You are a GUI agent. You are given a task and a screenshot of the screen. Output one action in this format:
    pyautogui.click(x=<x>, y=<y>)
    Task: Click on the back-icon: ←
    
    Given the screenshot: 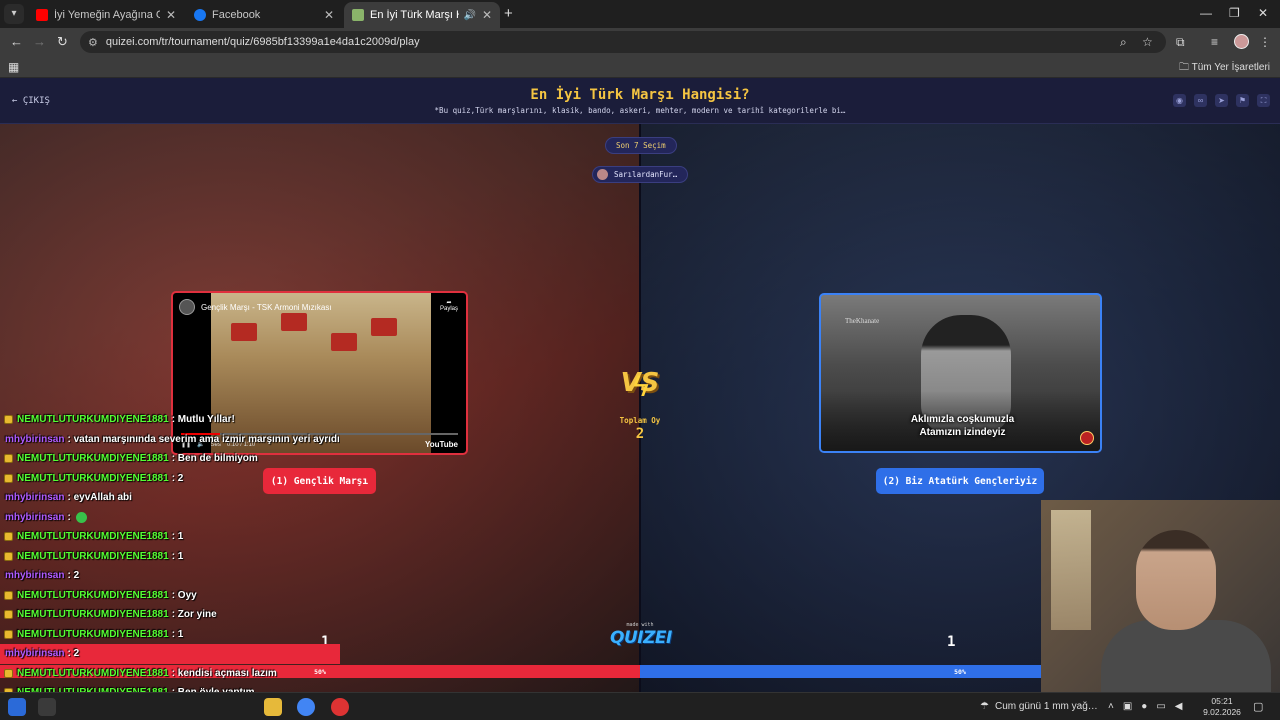 What is the action you would take?
    pyautogui.click(x=16, y=41)
    